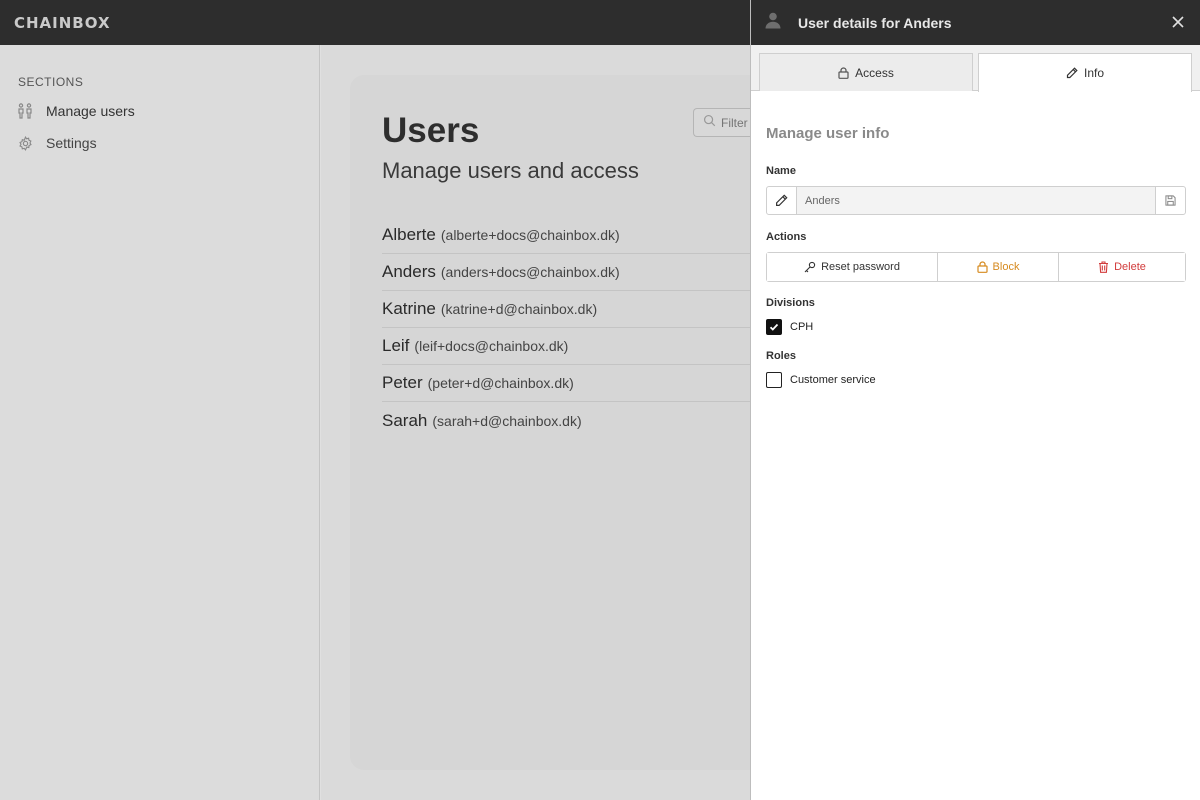 Image resolution: width=1200 pixels, height=800 pixels. Describe the element at coordinates (833, 380) in the screenshot. I see `role-label: Customer service` at that location.